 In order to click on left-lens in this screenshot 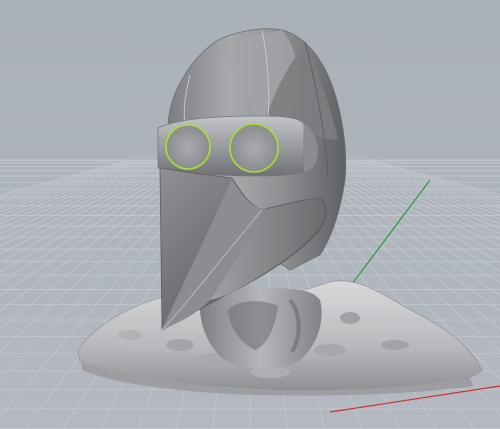, I will do `click(188, 147)`.